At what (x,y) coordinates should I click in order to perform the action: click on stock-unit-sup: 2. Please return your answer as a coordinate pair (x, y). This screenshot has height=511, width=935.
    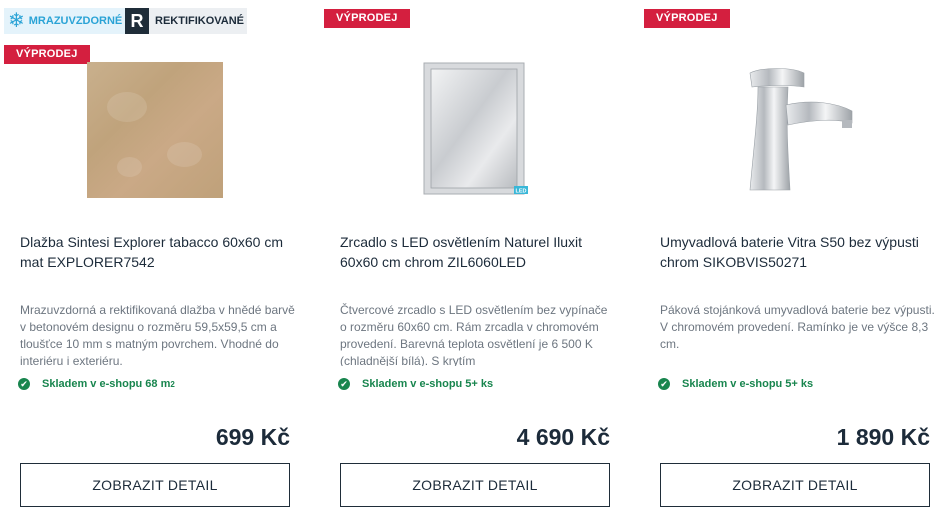
    Looking at the image, I should click on (172, 384).